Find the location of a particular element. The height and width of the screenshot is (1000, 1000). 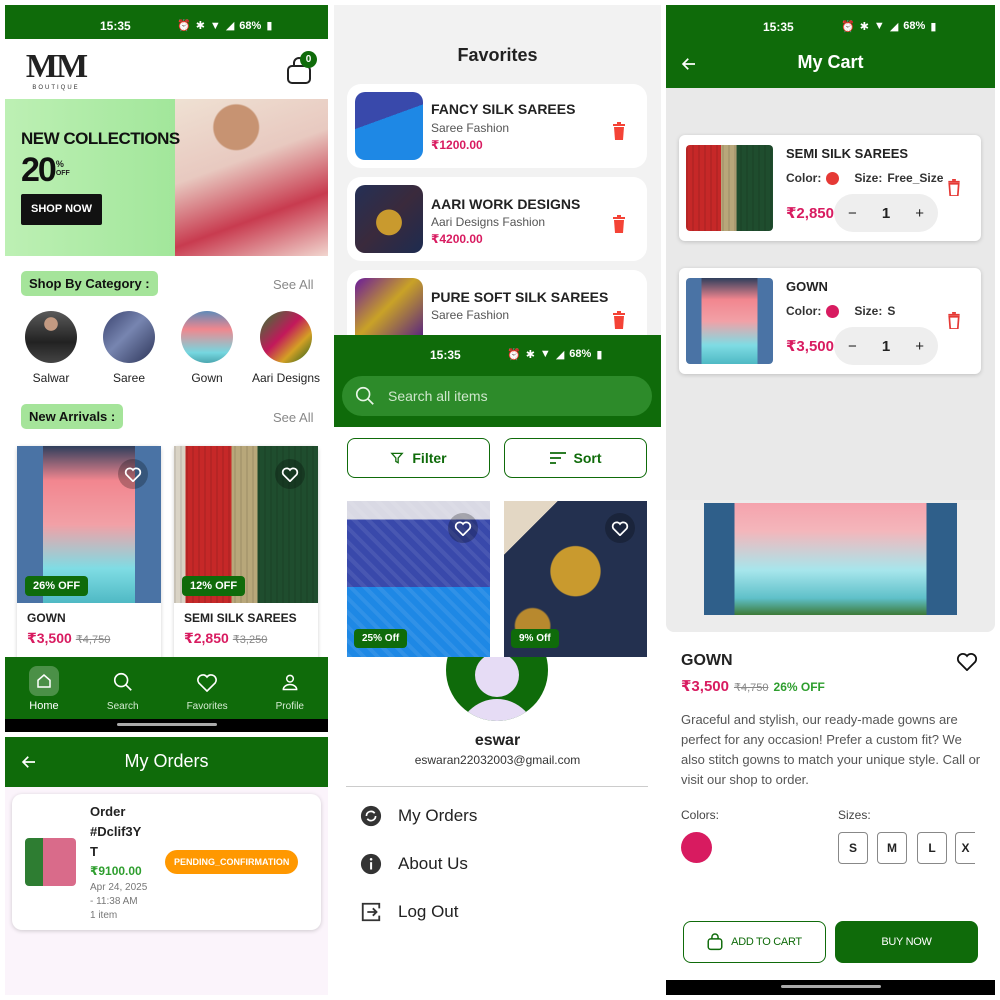

search-input: Search all items is located at coordinates (497, 396).